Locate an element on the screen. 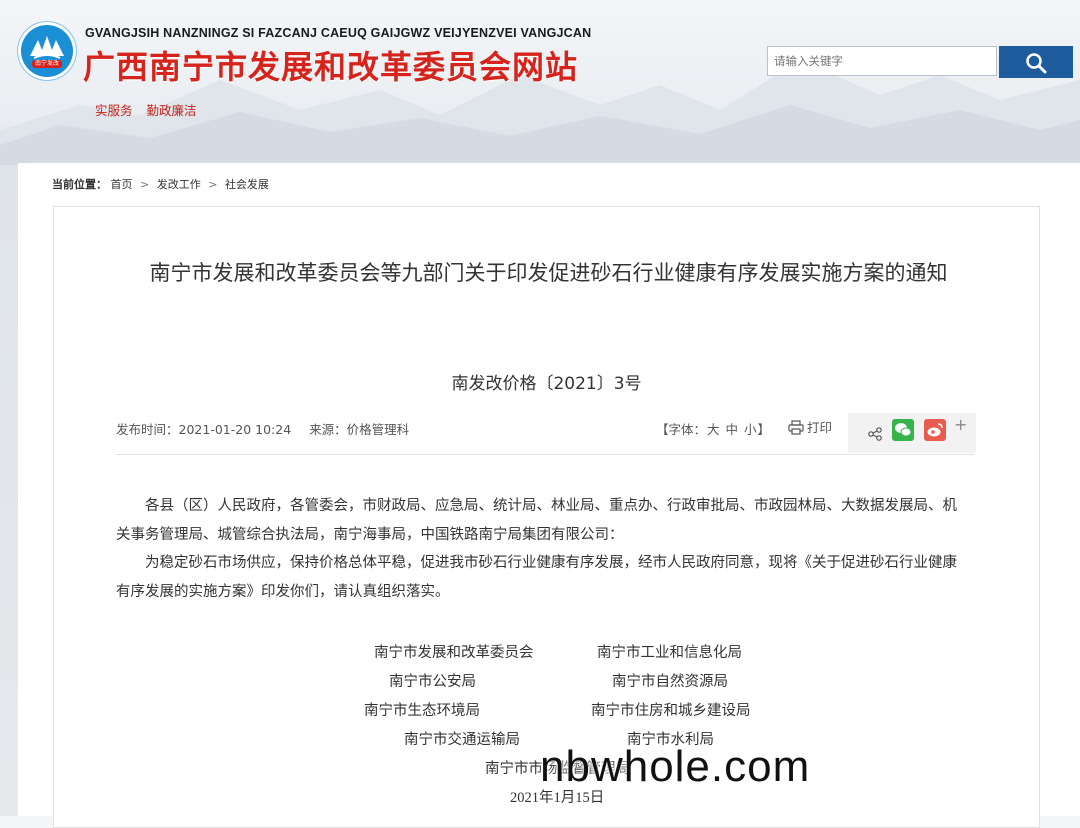 This screenshot has height=828, width=1080. breadcrumb: 当前位置： 首页 > 发改工作 > 社会发展 is located at coordinates (160, 184).